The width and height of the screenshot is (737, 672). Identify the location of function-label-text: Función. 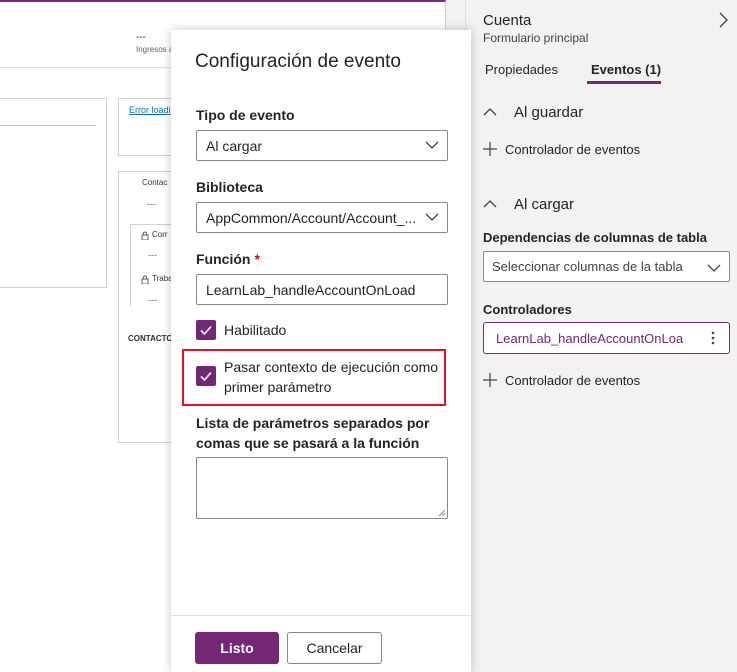
(223, 259).